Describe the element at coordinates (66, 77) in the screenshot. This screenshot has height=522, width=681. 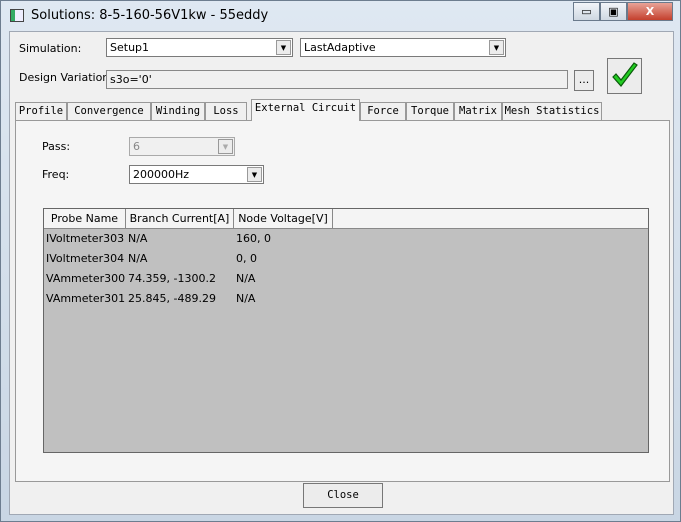
I see `design-variation-label: Design Variation:` at that location.